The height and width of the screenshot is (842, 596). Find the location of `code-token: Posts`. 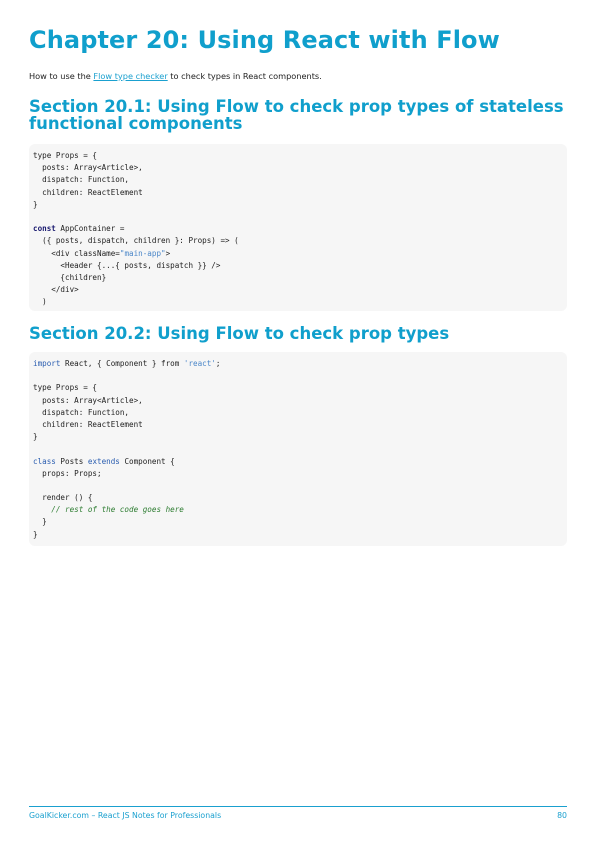

code-token: Posts is located at coordinates (71, 461).